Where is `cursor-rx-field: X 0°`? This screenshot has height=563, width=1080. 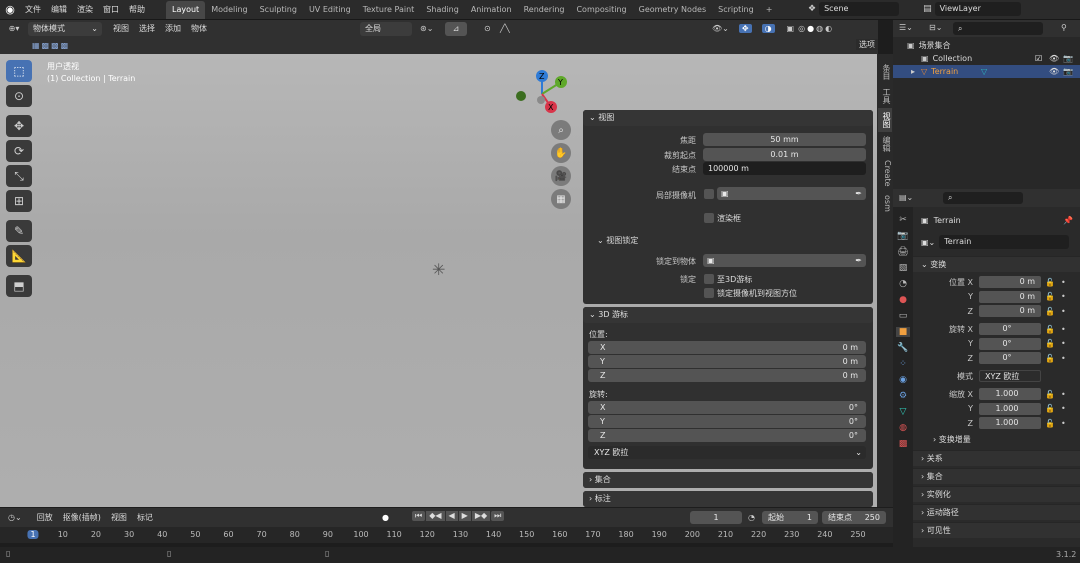
cursor-rx-field: X 0° is located at coordinates (727, 407).